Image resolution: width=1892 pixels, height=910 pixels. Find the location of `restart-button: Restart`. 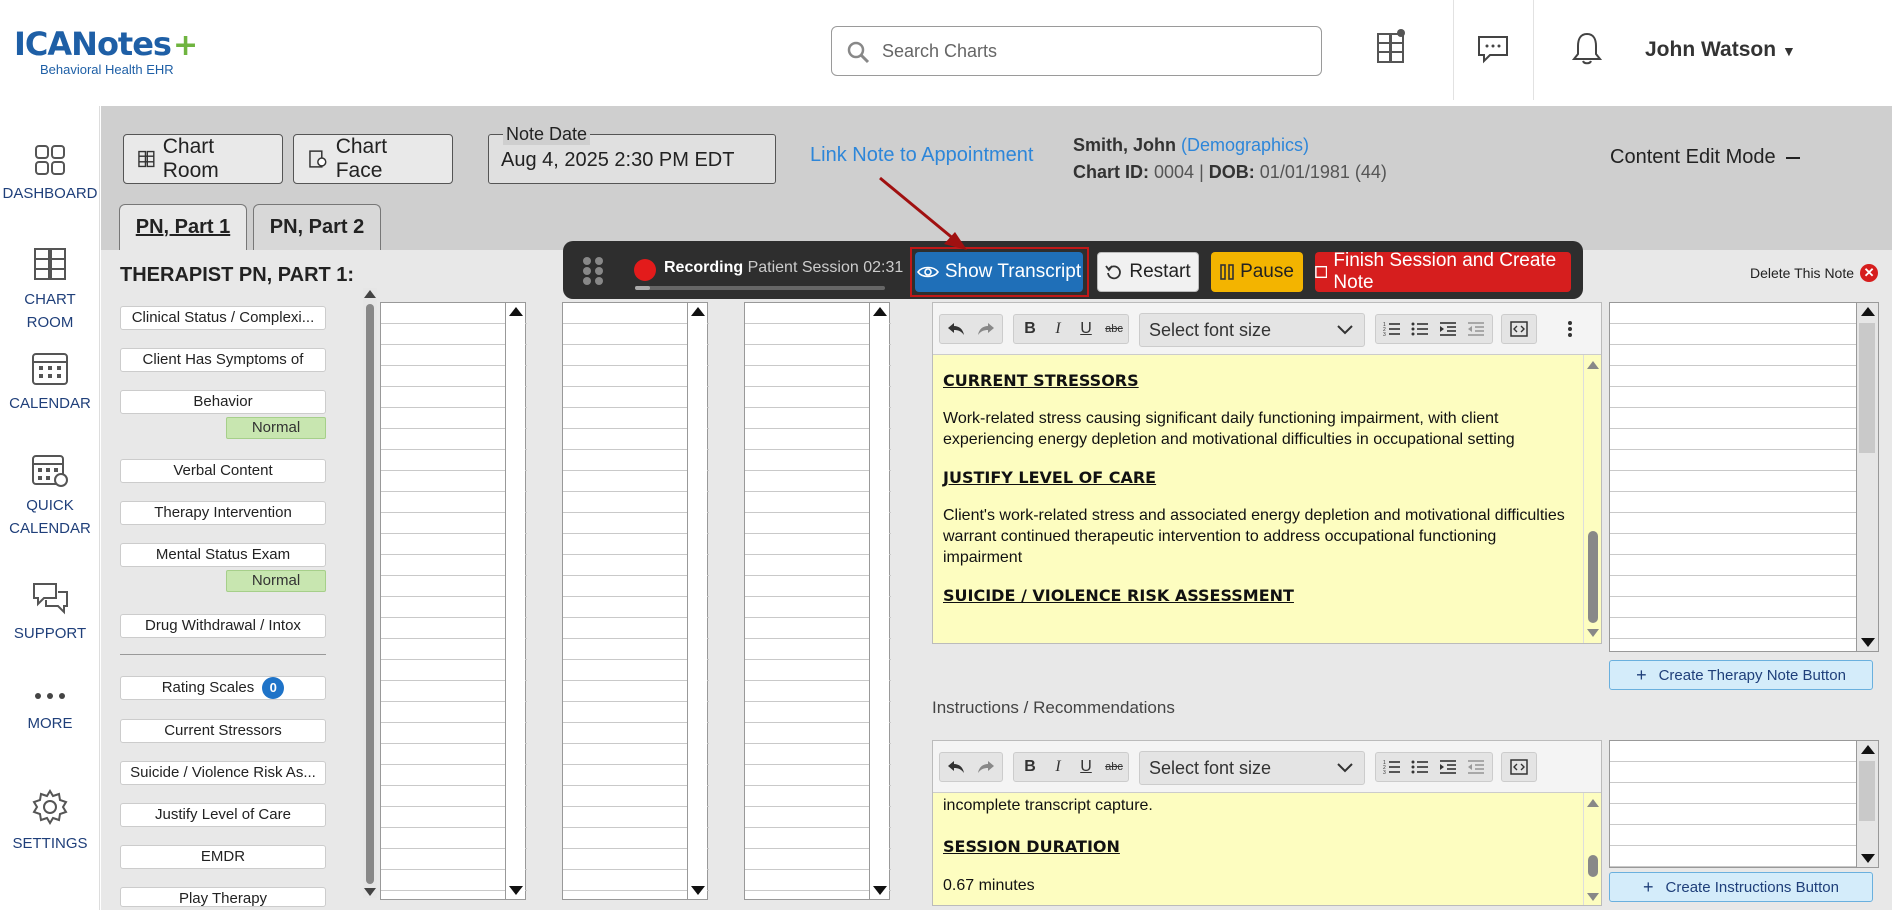

restart-button: Restart is located at coordinates (1148, 272).